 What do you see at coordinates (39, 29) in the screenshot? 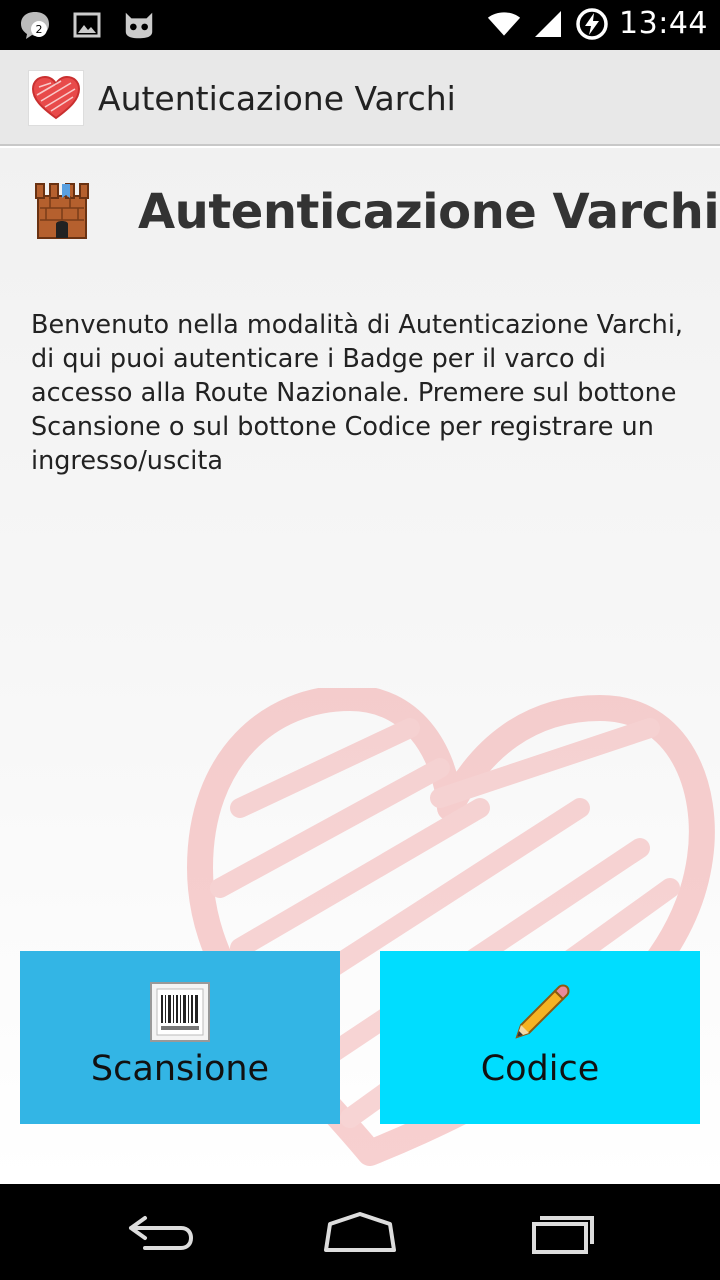
I see `notification-count: 2` at bounding box center [39, 29].